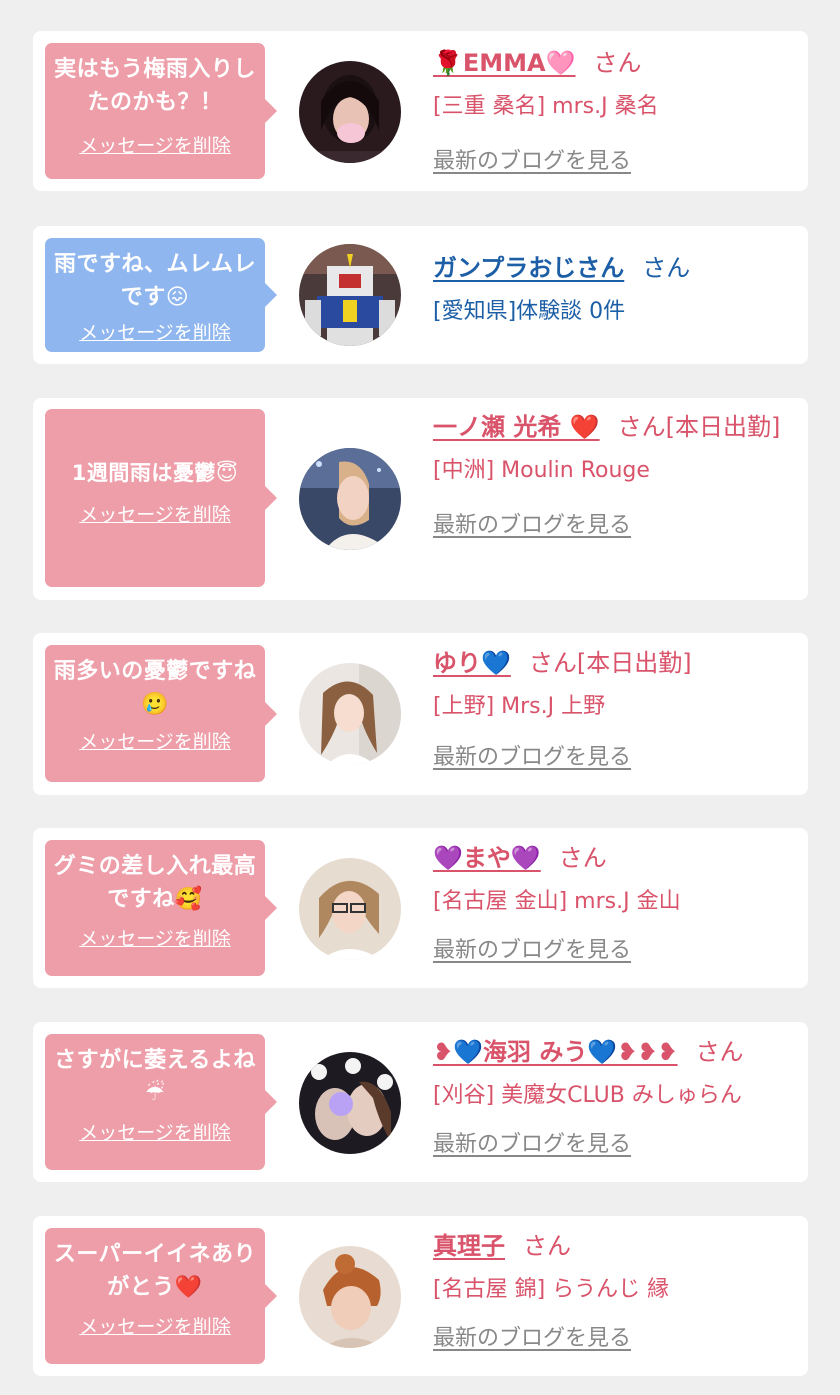 Image resolution: width=840 pixels, height=1395 pixels. Describe the element at coordinates (155, 688) in the screenshot. I see `message-text: 雨多いの憂鬱ですね🥲` at that location.